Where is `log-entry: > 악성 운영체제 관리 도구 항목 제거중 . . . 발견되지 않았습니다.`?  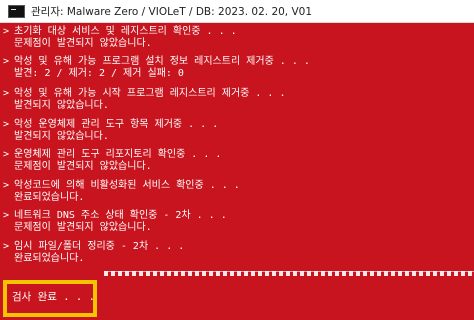 log-entry: > 악성 운영체제 관리 도구 항목 제거중 . . . 발견되지 않았습니다. is located at coordinates (110, 130).